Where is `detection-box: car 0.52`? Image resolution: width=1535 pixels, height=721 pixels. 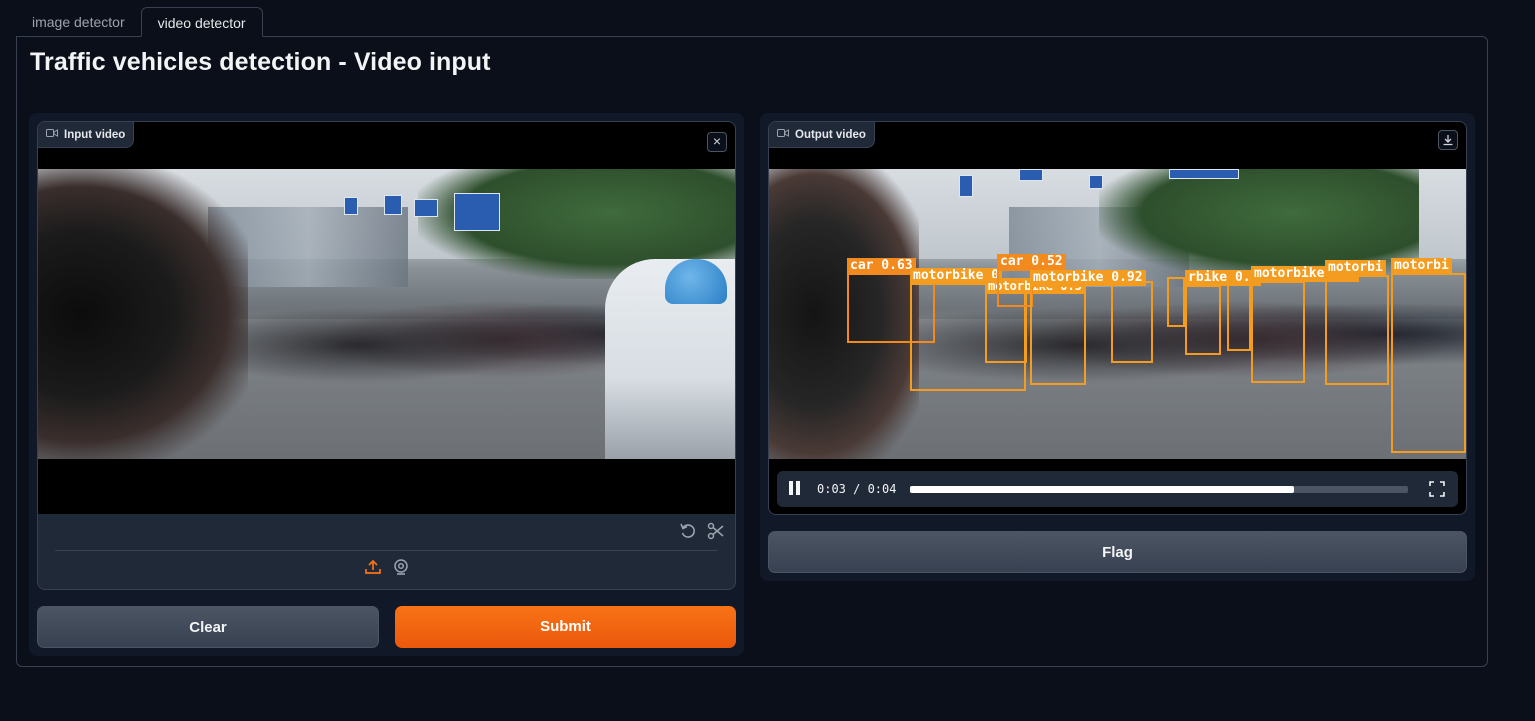 detection-box: car 0.52 is located at coordinates (1031, 280).